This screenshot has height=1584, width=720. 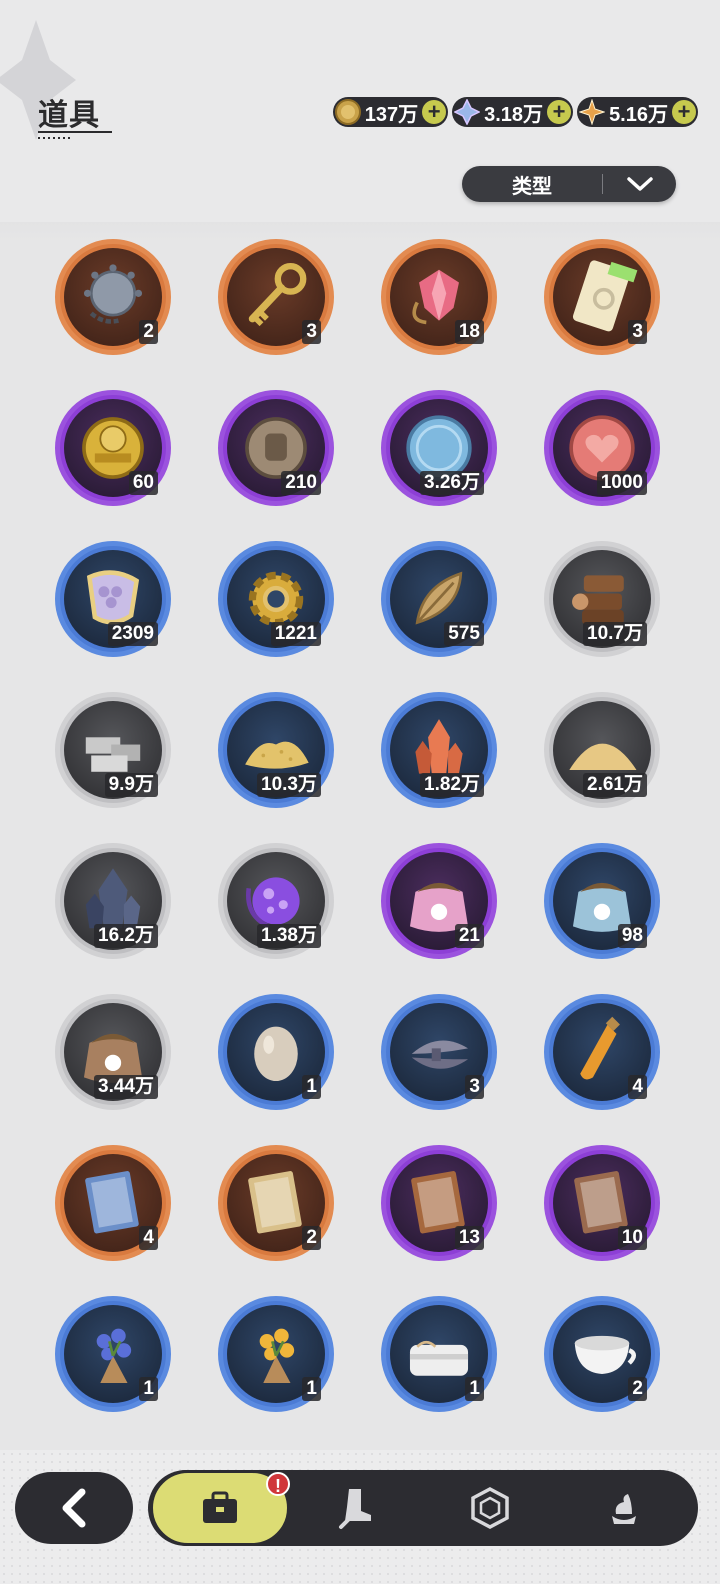 I want to click on item-slot-blue-book: 4, so click(x=113, y=1203).